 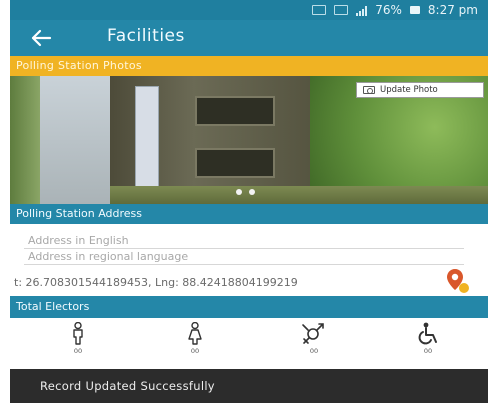 What do you see at coordinates (146, 36) in the screenshot?
I see `page-title: Facilities` at bounding box center [146, 36].